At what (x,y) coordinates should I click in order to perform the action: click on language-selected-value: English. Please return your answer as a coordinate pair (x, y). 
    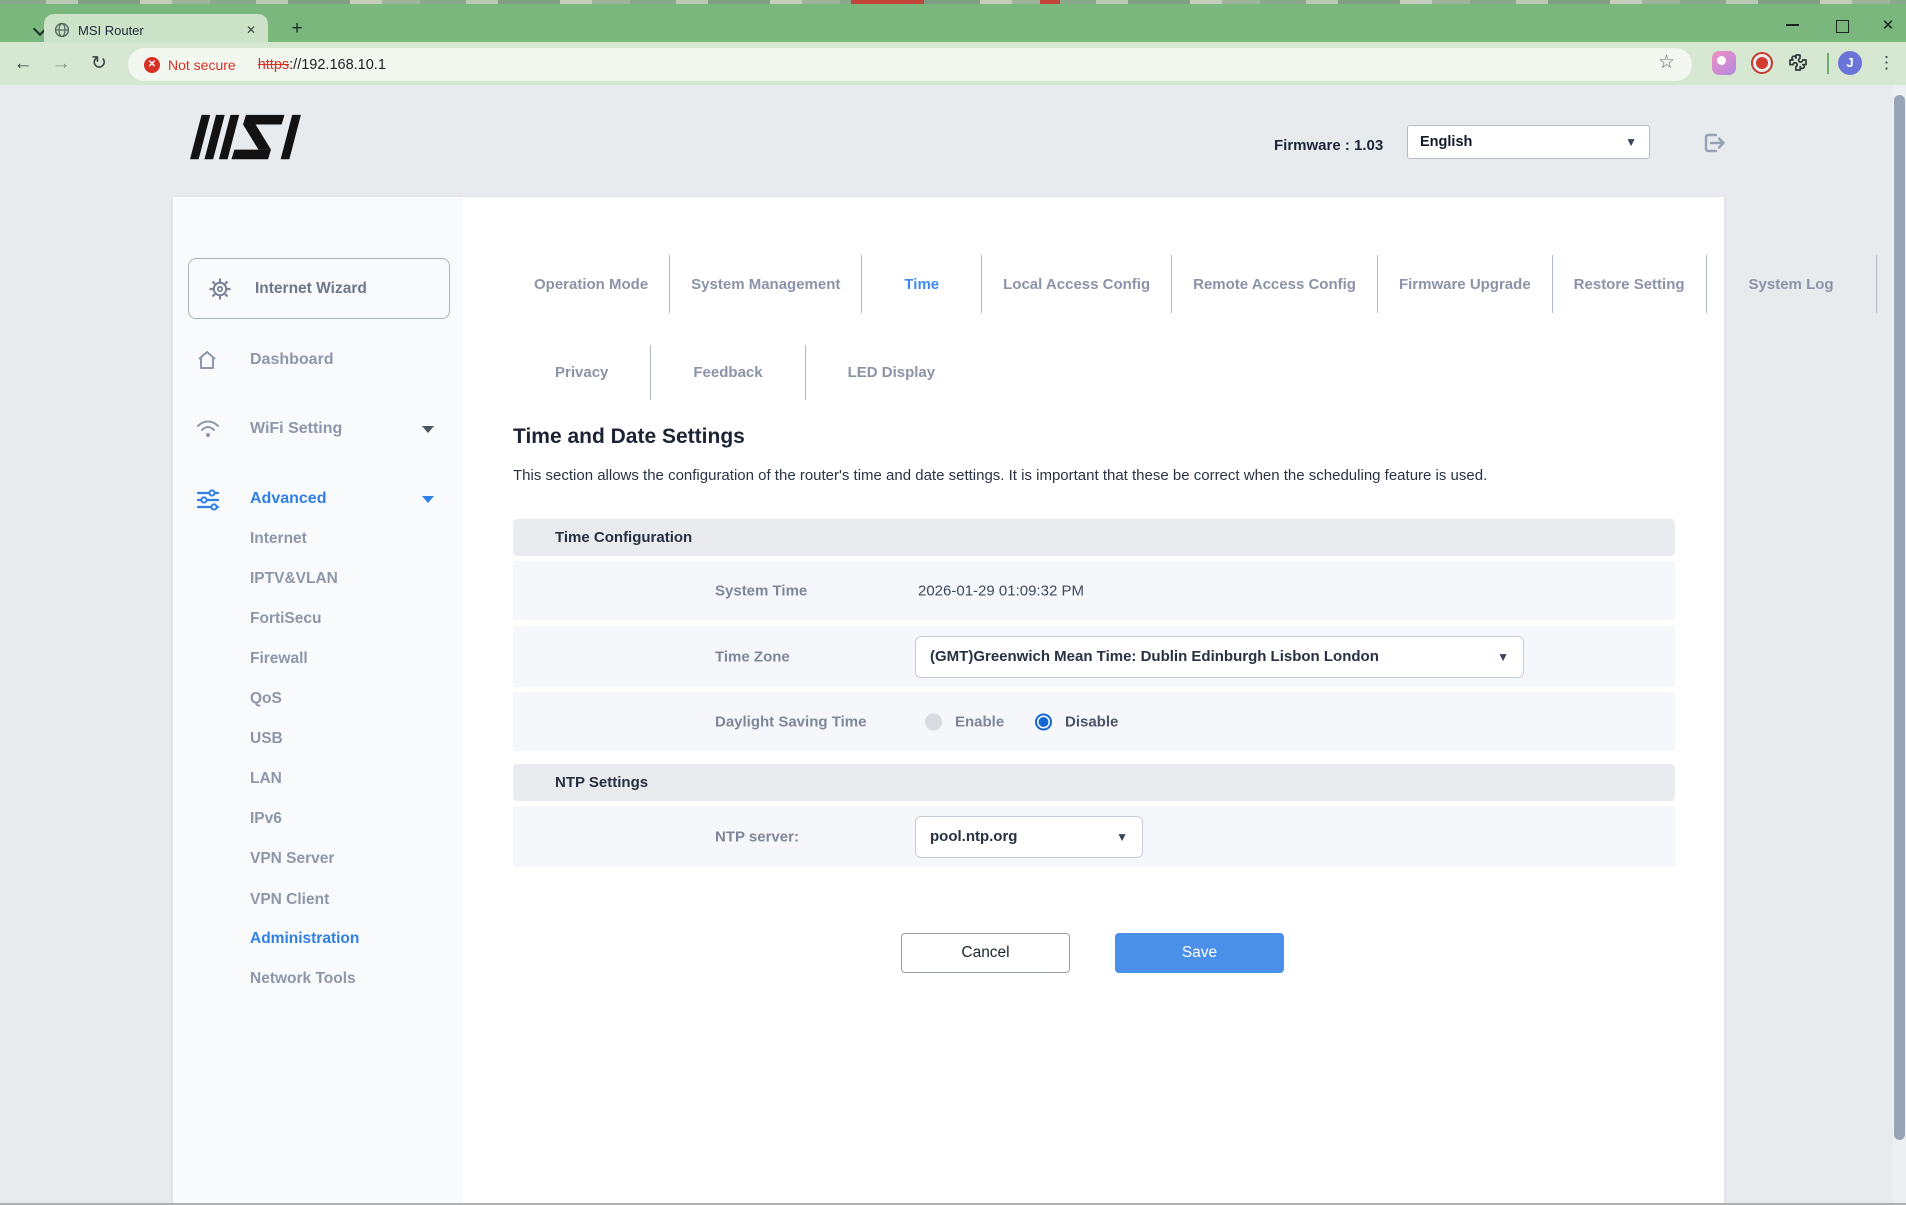
    Looking at the image, I should click on (1446, 142).